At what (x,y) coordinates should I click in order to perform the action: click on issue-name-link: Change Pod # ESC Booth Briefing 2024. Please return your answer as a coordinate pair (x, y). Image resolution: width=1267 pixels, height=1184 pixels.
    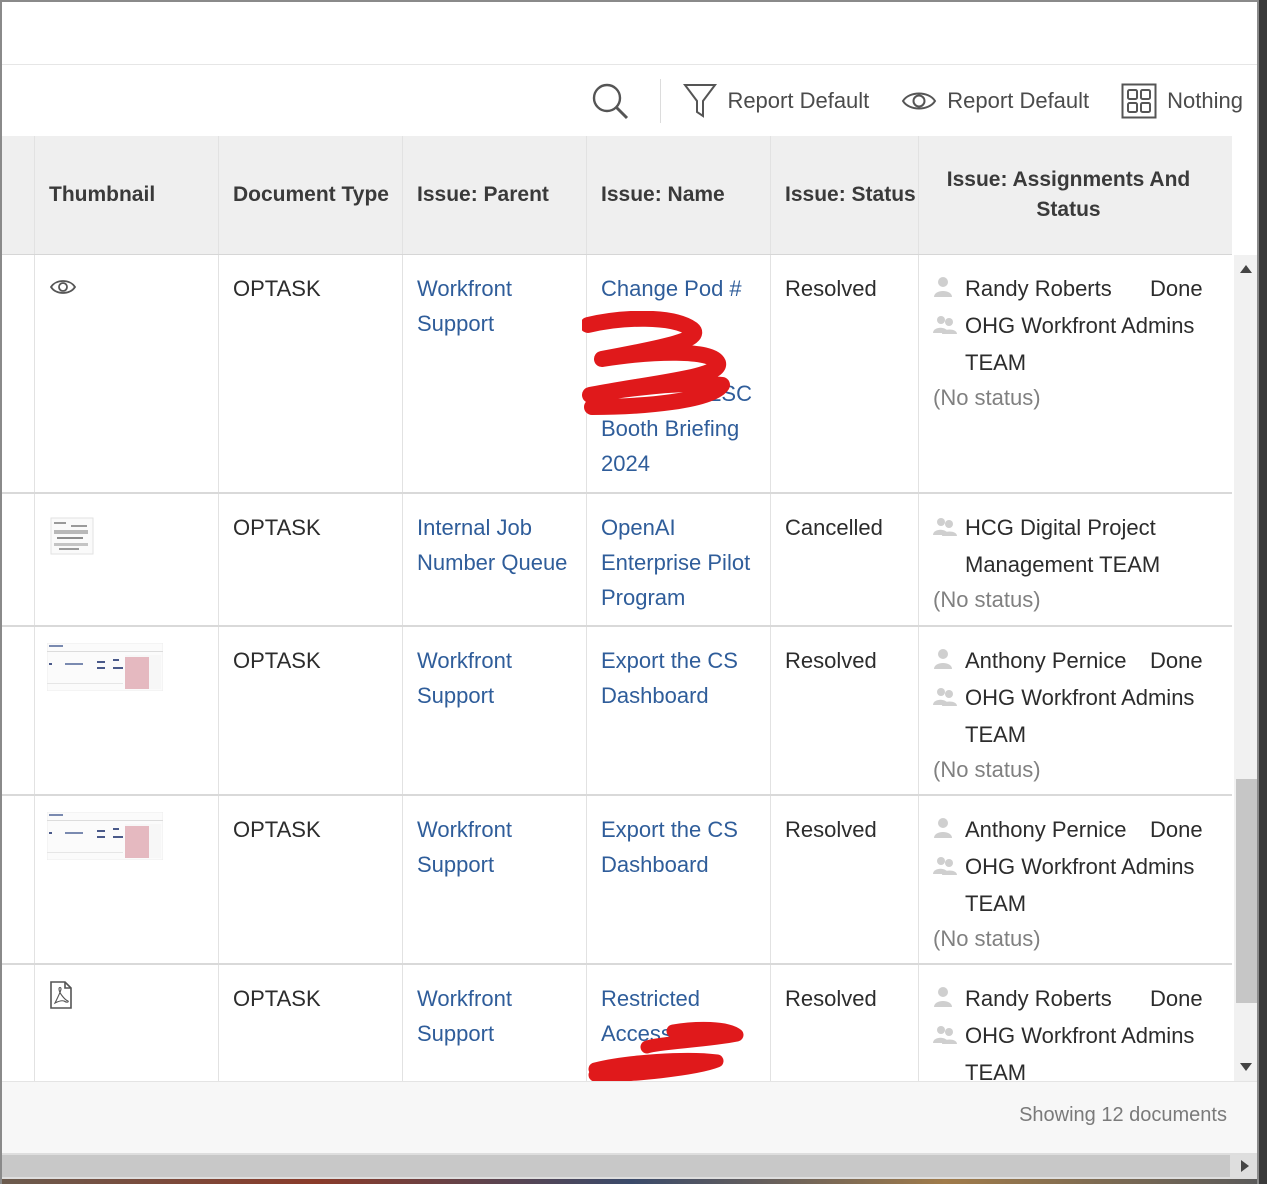
    Looking at the image, I should click on (679, 376).